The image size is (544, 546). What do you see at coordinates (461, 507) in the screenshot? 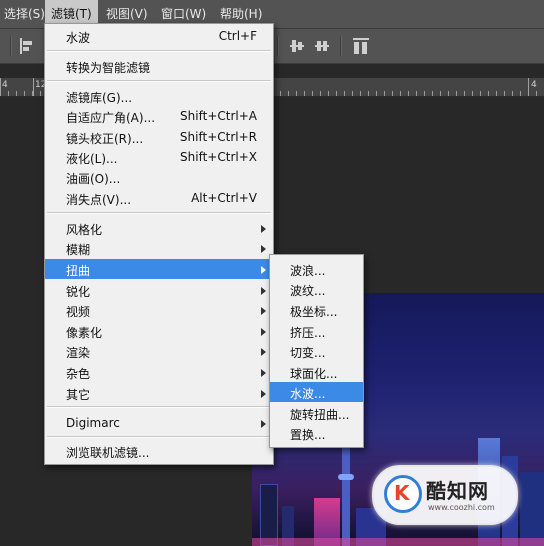
I see `watermark-url: www.coozhi.com` at bounding box center [461, 507].